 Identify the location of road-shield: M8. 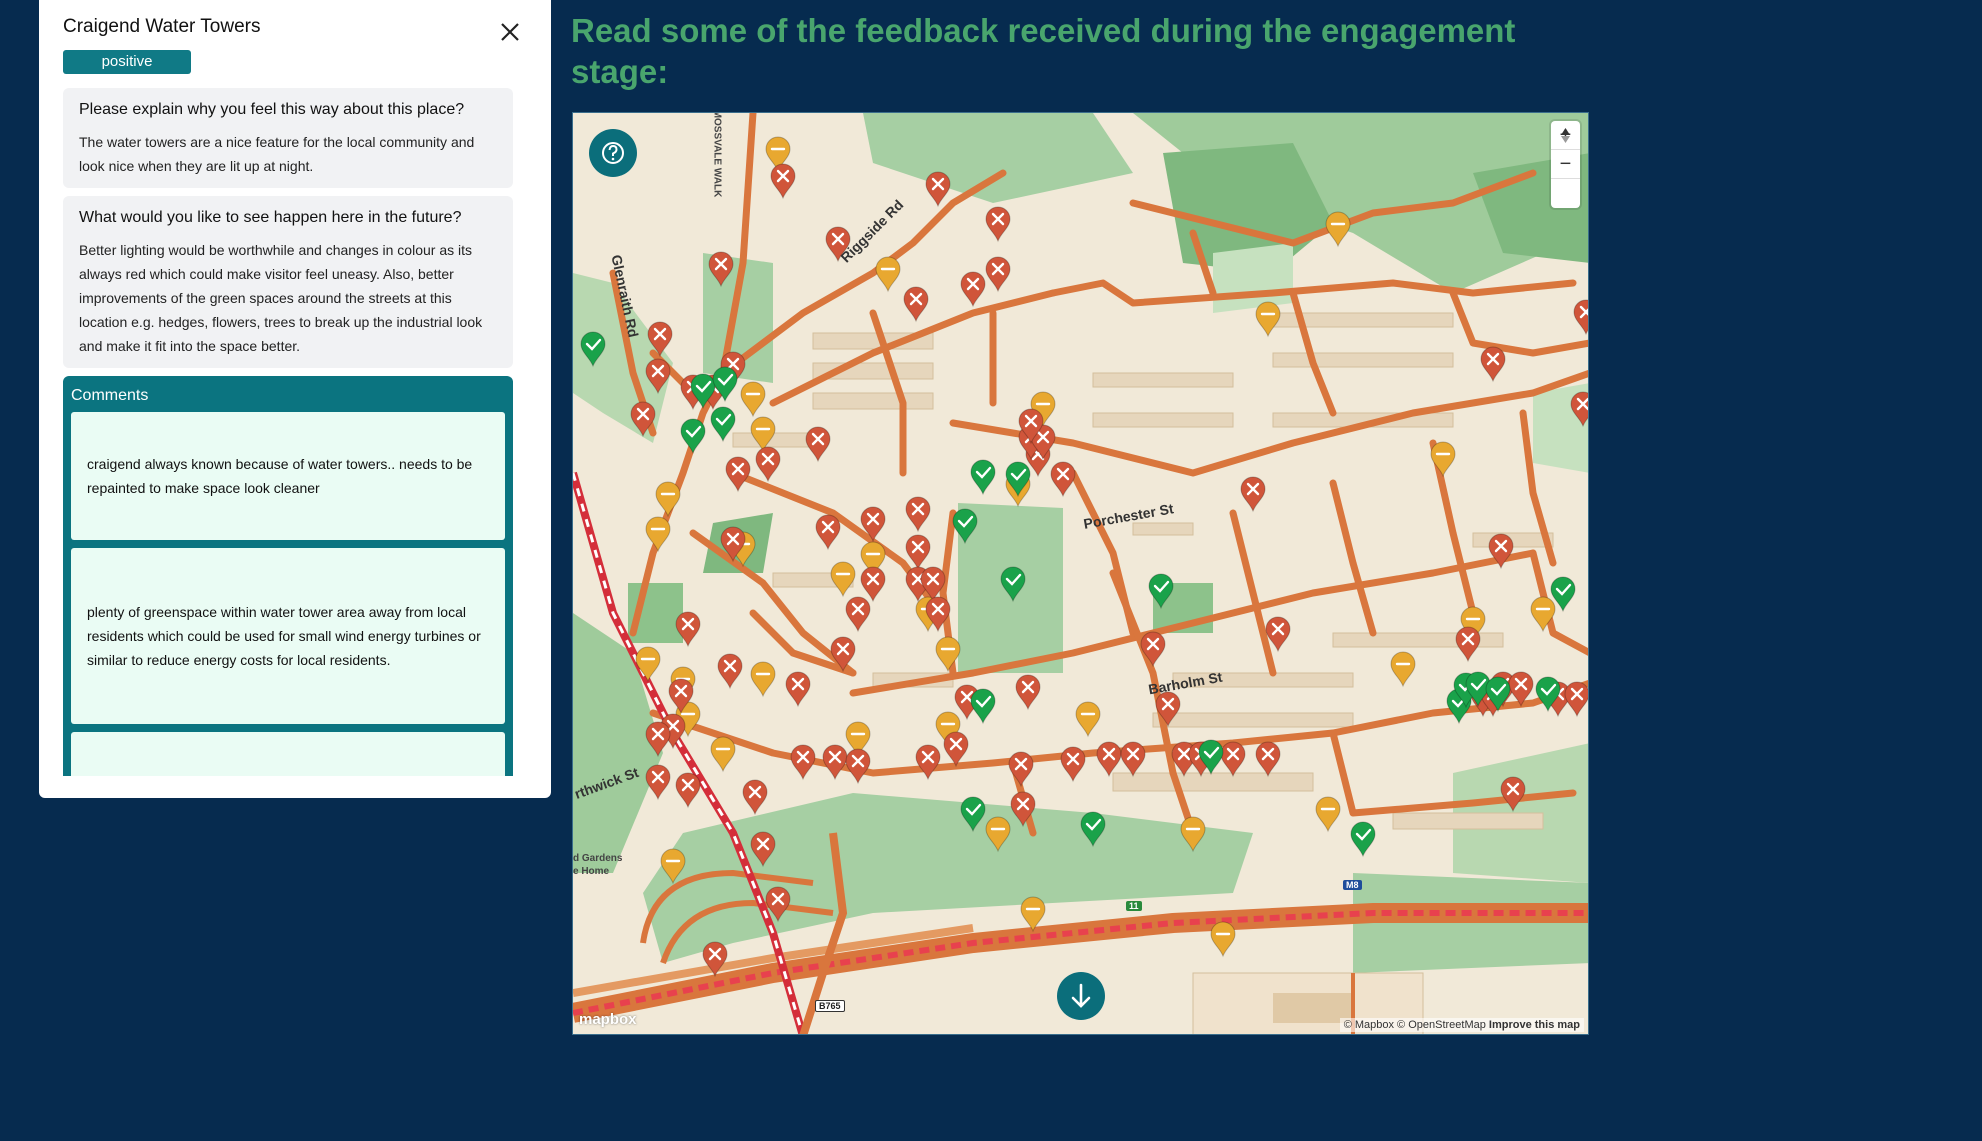
(1352, 885).